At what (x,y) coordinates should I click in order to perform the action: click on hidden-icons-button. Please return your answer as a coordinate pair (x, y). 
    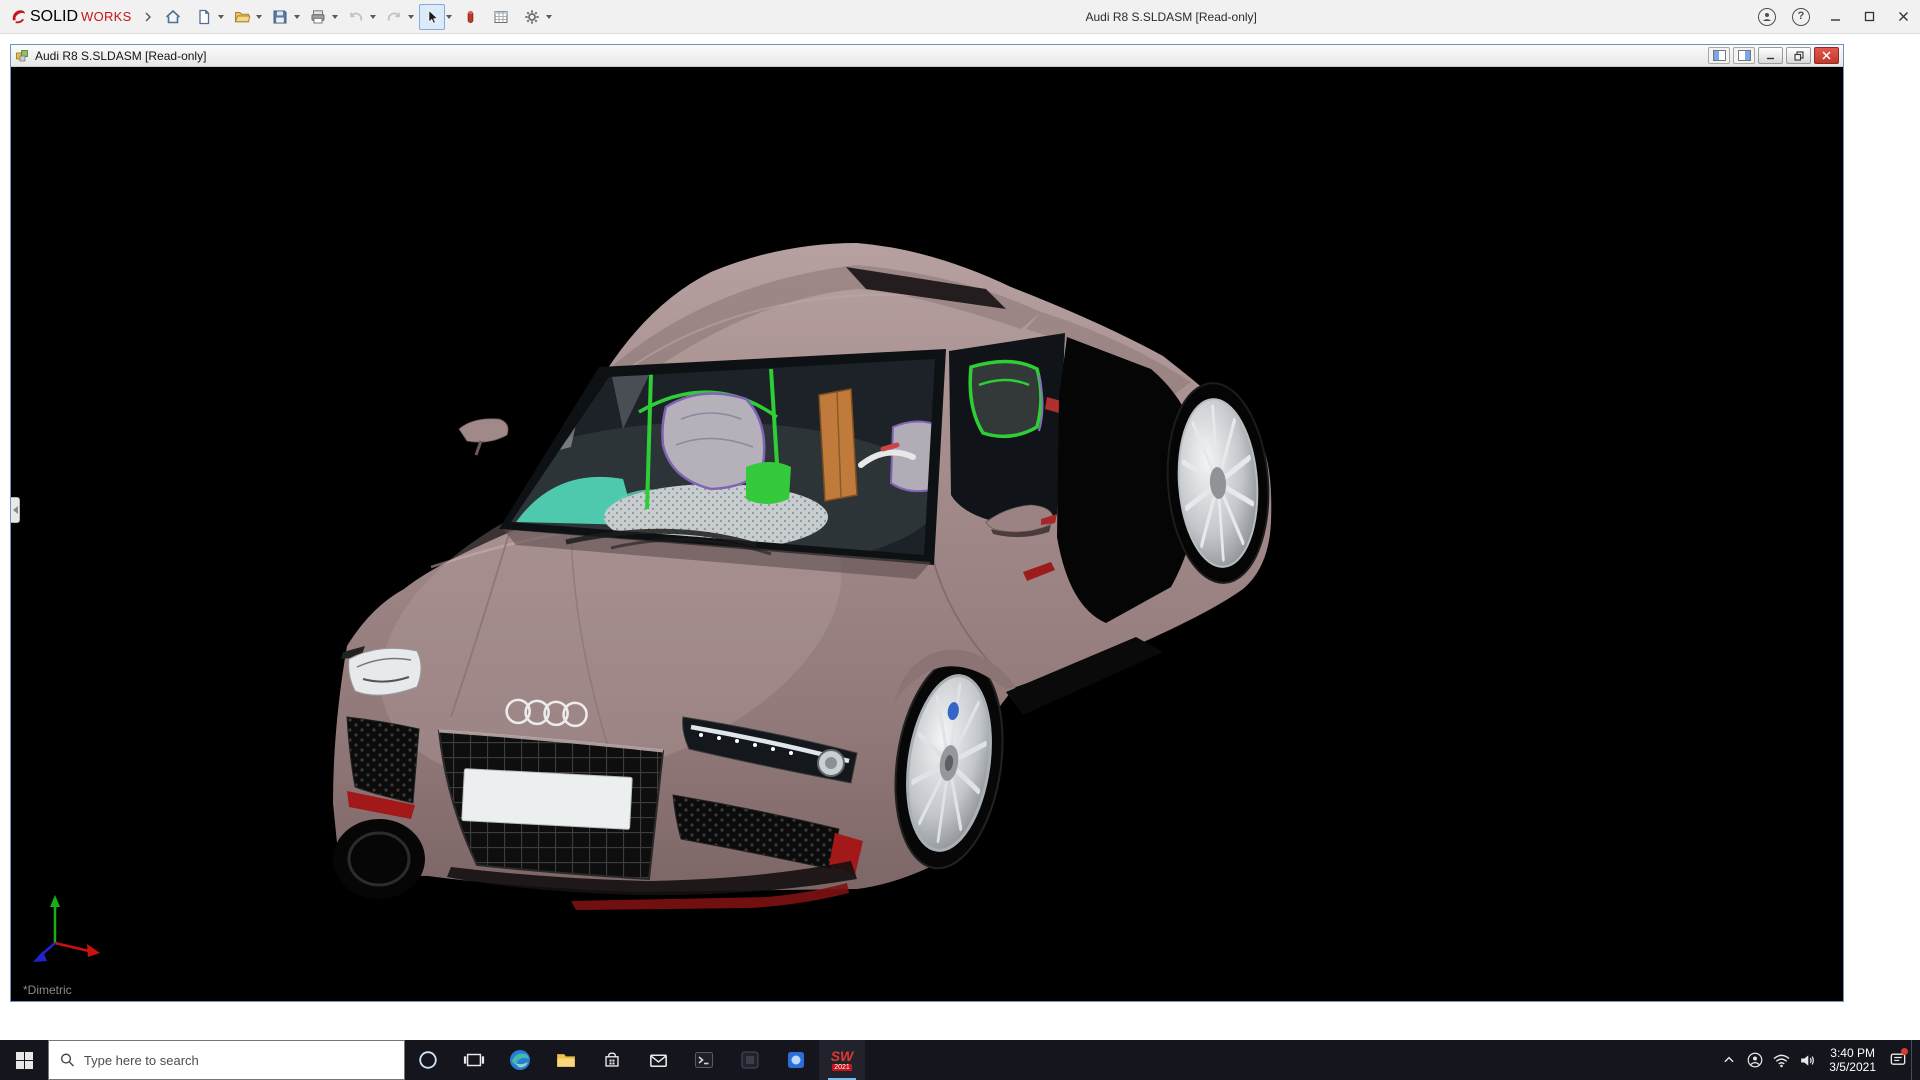
    Looking at the image, I should click on (1729, 1060).